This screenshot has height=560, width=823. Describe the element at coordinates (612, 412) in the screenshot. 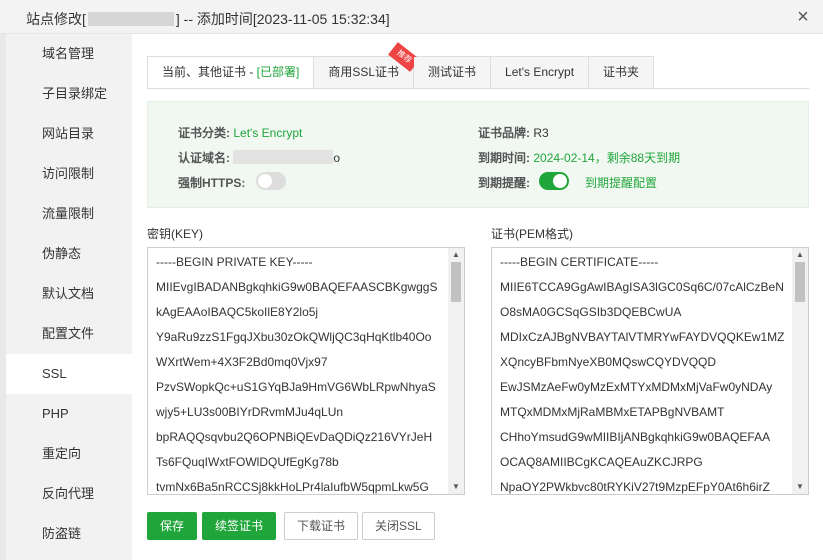

I see `text-line: MTQxMDMxMjRaMBMxETAPBgNVBAMT` at that location.